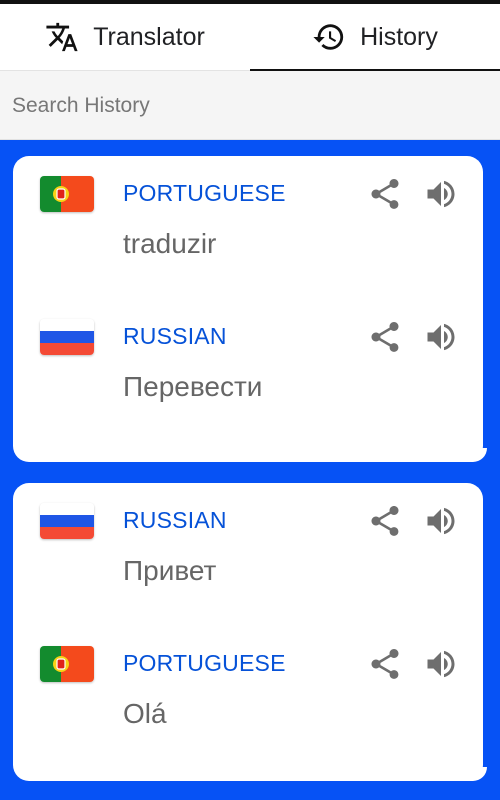  What do you see at coordinates (62, 37) in the screenshot?
I see `translate-icon` at bounding box center [62, 37].